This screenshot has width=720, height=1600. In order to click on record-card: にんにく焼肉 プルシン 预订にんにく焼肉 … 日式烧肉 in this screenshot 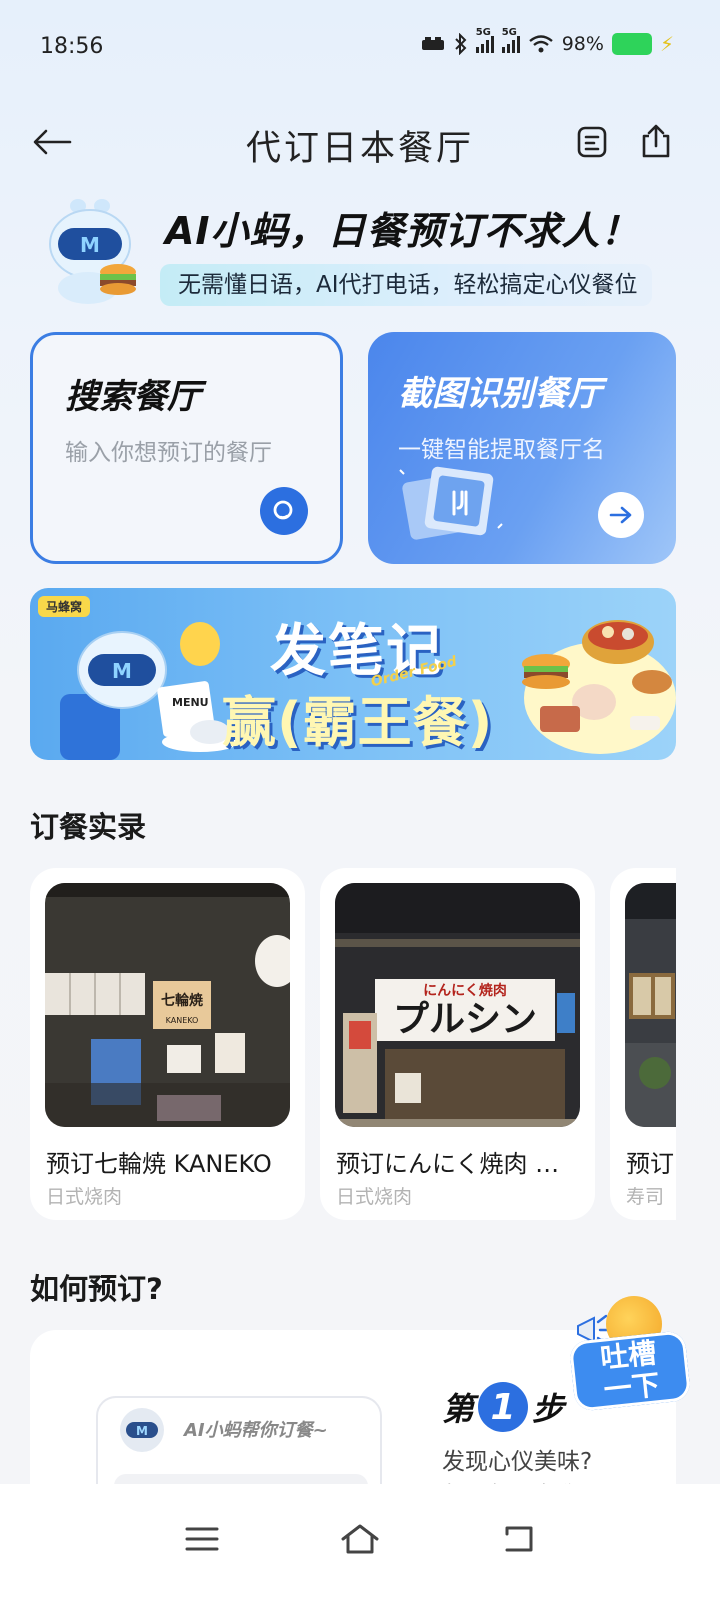, I will do `click(457, 1044)`.